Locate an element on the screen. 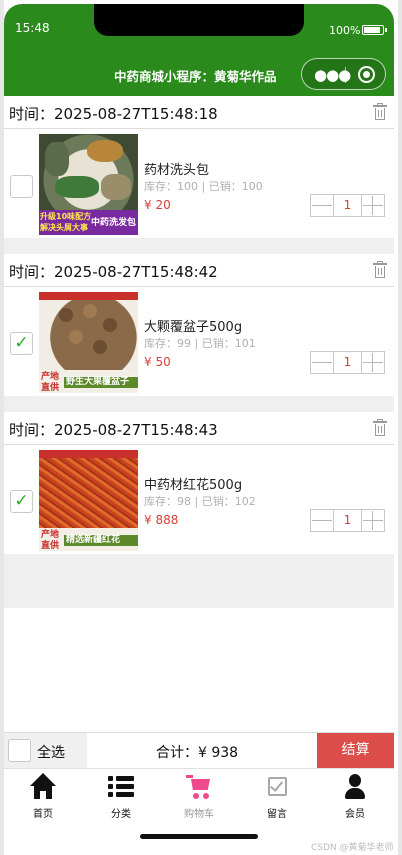  tab-home: 首页 is located at coordinates (43, 796).